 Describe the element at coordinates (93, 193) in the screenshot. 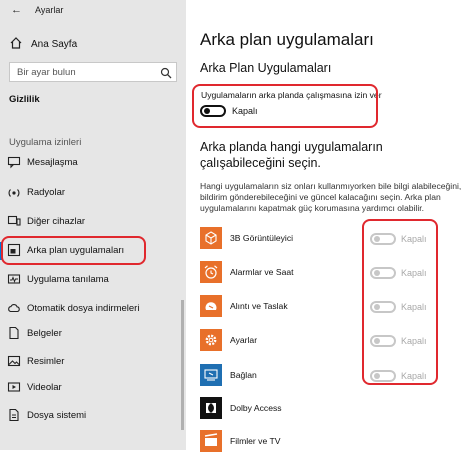

I see `sidebar-item-radios: Radyolar` at that location.